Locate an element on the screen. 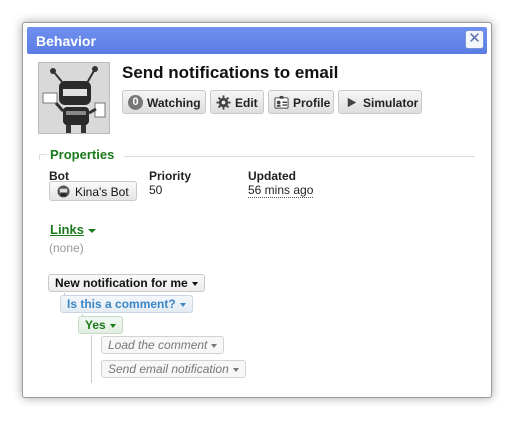 This screenshot has height=427, width=513. properties-divider is located at coordinates (299, 156).